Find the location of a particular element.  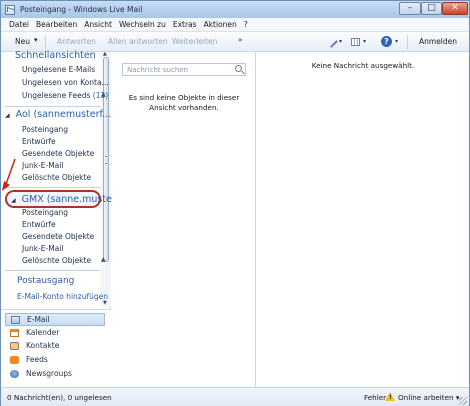

sidebar-item-aol-inbox: Posteingang is located at coordinates (45, 129).